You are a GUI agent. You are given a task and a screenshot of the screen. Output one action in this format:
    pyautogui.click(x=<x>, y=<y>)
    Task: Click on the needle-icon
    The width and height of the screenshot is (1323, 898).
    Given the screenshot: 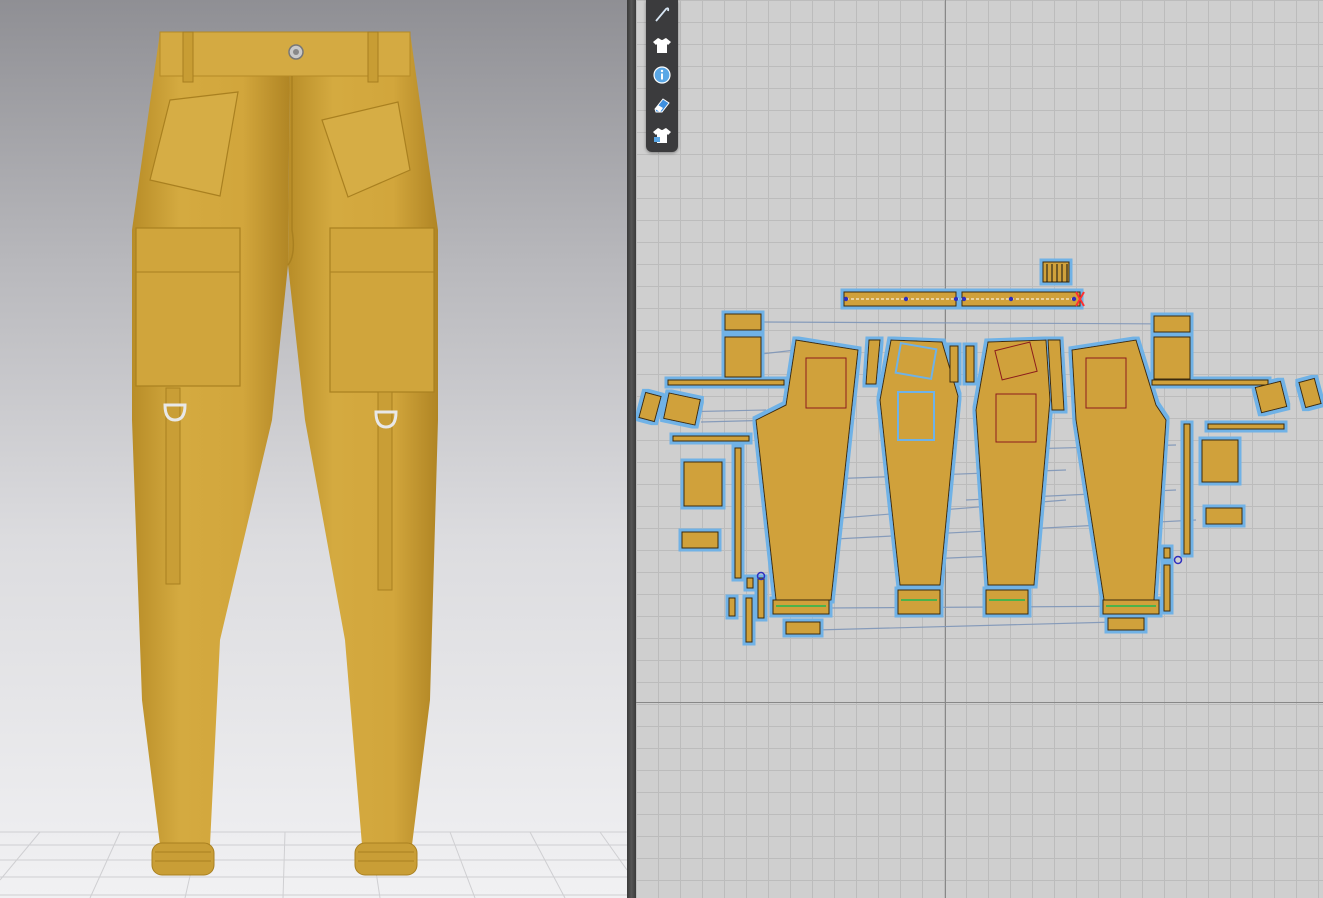 What is the action you would take?
    pyautogui.click(x=662, y=14)
    